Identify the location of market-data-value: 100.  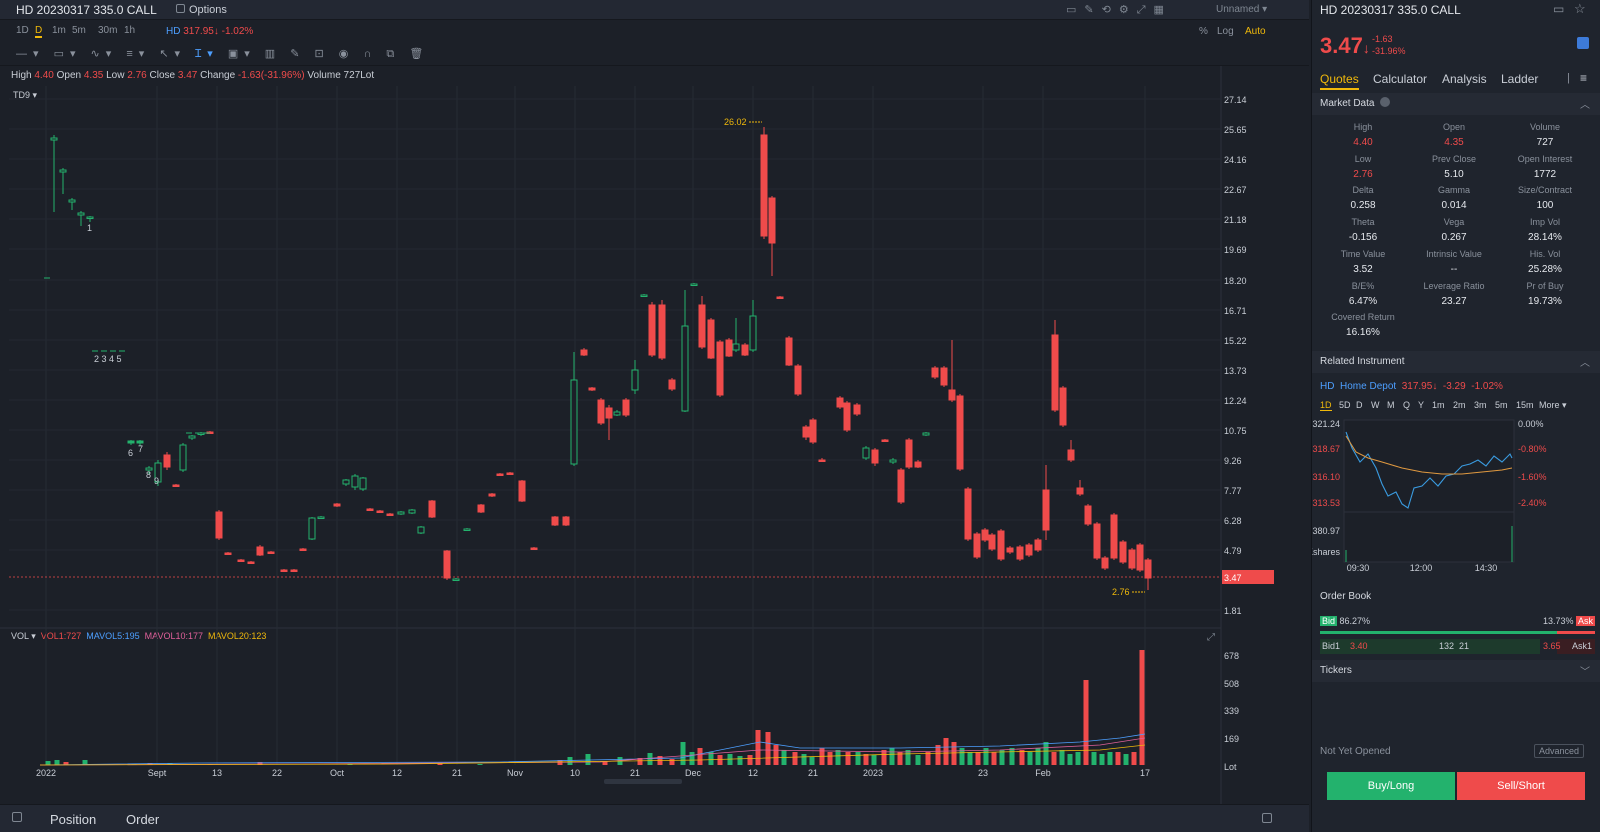
(1545, 206).